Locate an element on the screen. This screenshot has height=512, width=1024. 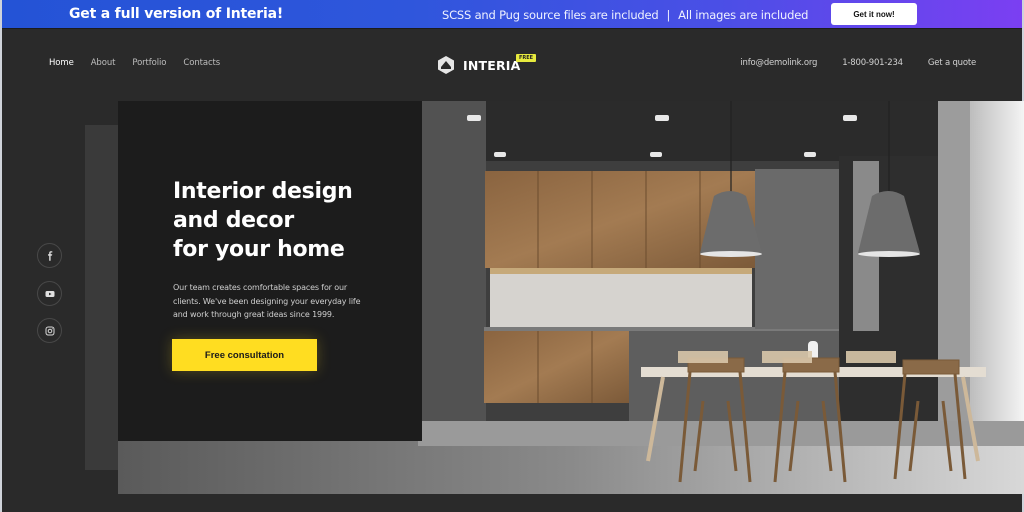
free-badge: FREE is located at coordinates (526, 58).